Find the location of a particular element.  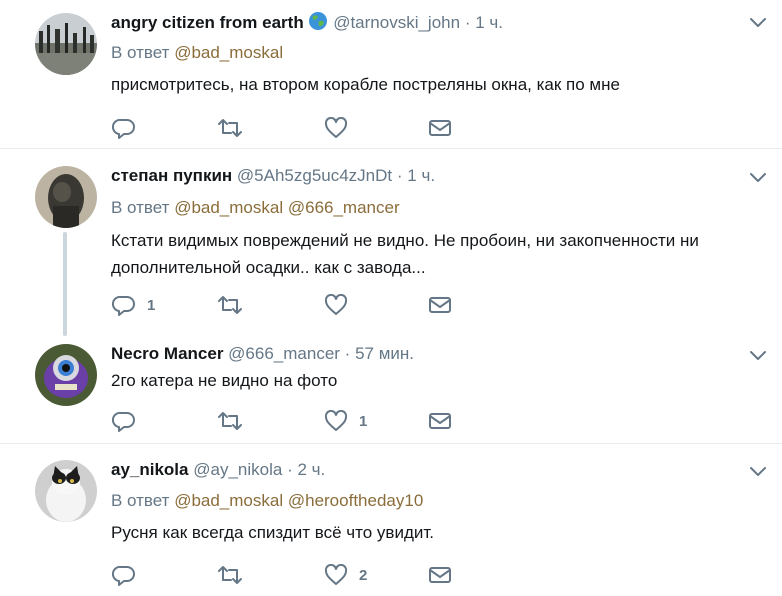

tweet-header: Necro Mancer @666_mancer · 57 мин. is located at coordinates (262, 354).